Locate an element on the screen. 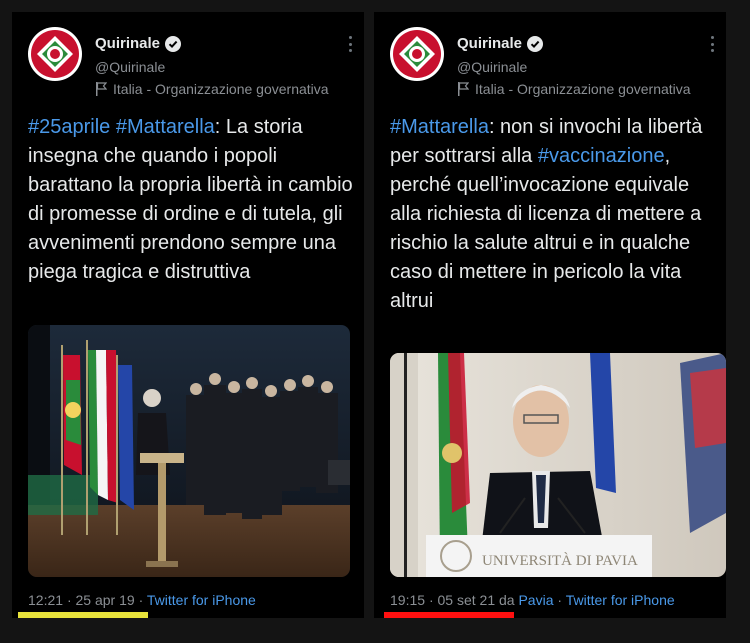 The width and height of the screenshot is (750, 643). tweet-date: 05 set 21 is located at coordinates (467, 600).